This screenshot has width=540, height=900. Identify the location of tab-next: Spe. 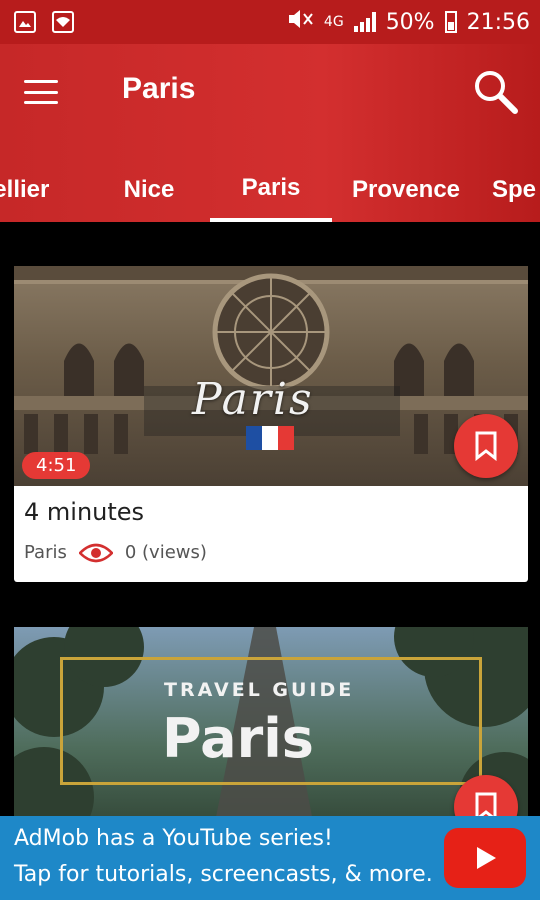
(516, 190).